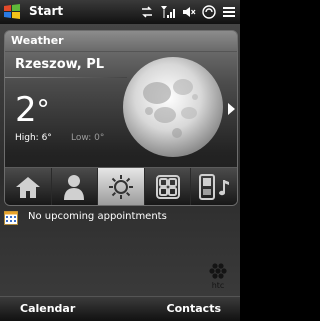 The image size is (320, 321). I want to click on contacts-icon, so click(74, 187).